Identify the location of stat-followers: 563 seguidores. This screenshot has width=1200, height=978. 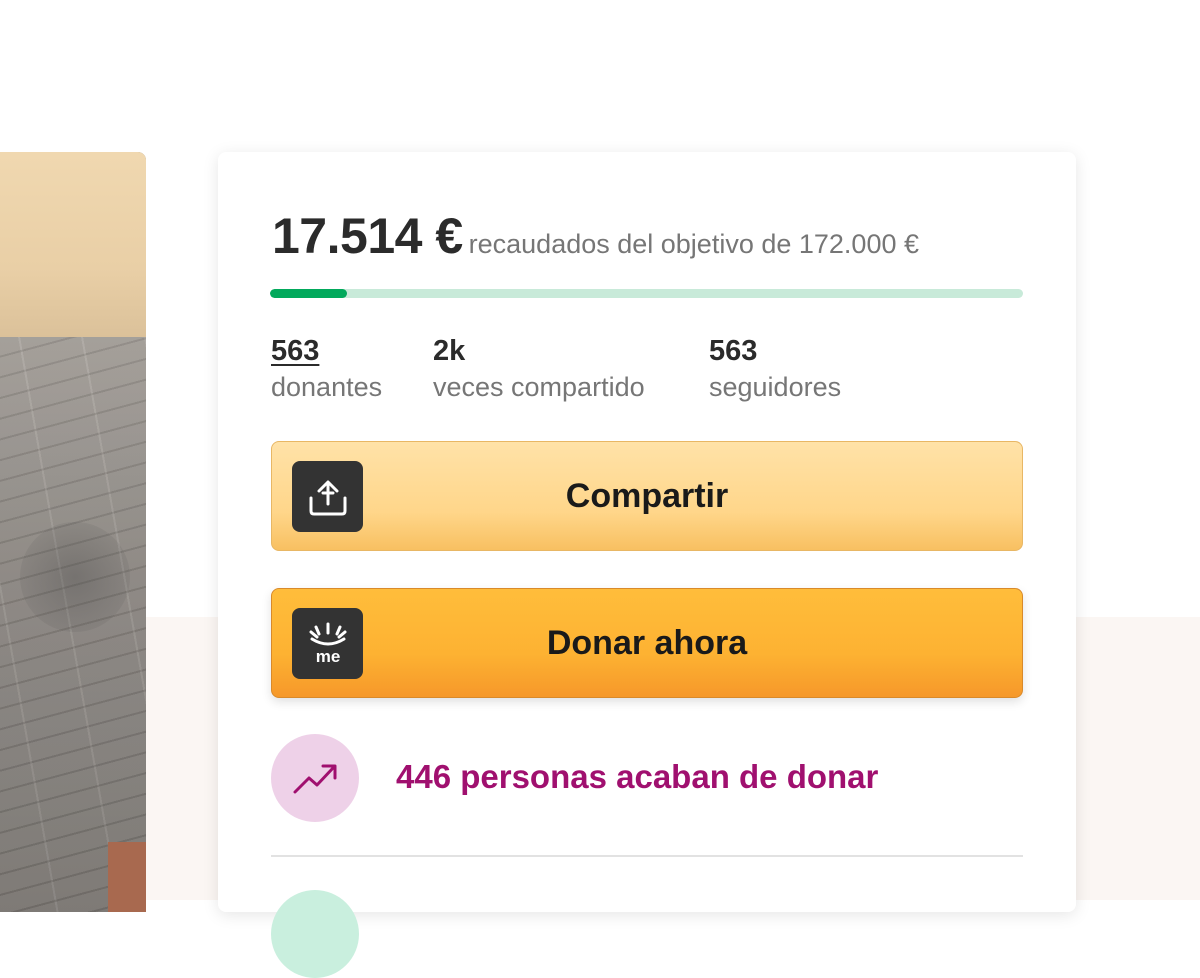
(775, 368).